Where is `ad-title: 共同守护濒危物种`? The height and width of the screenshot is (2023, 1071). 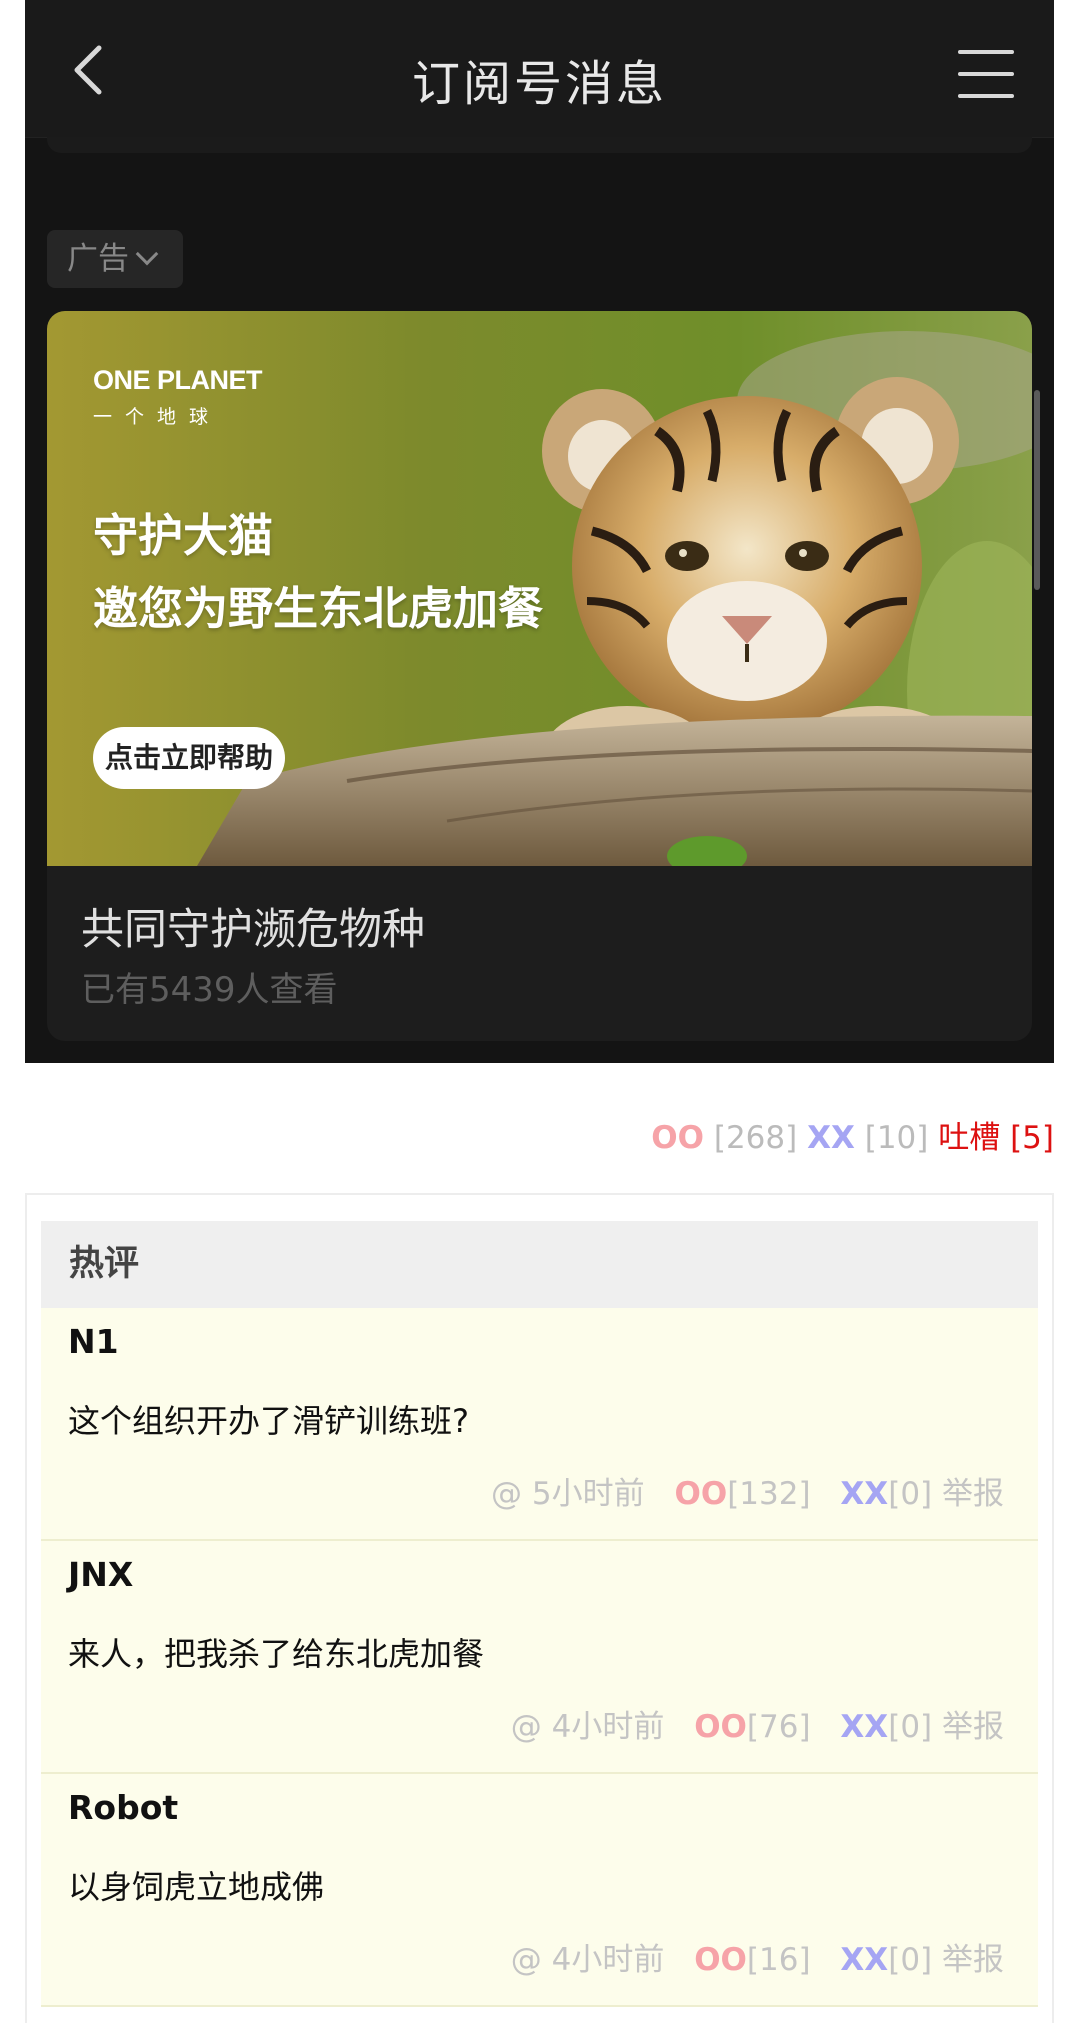
ad-title: 共同守护濒危物种 is located at coordinates (253, 930).